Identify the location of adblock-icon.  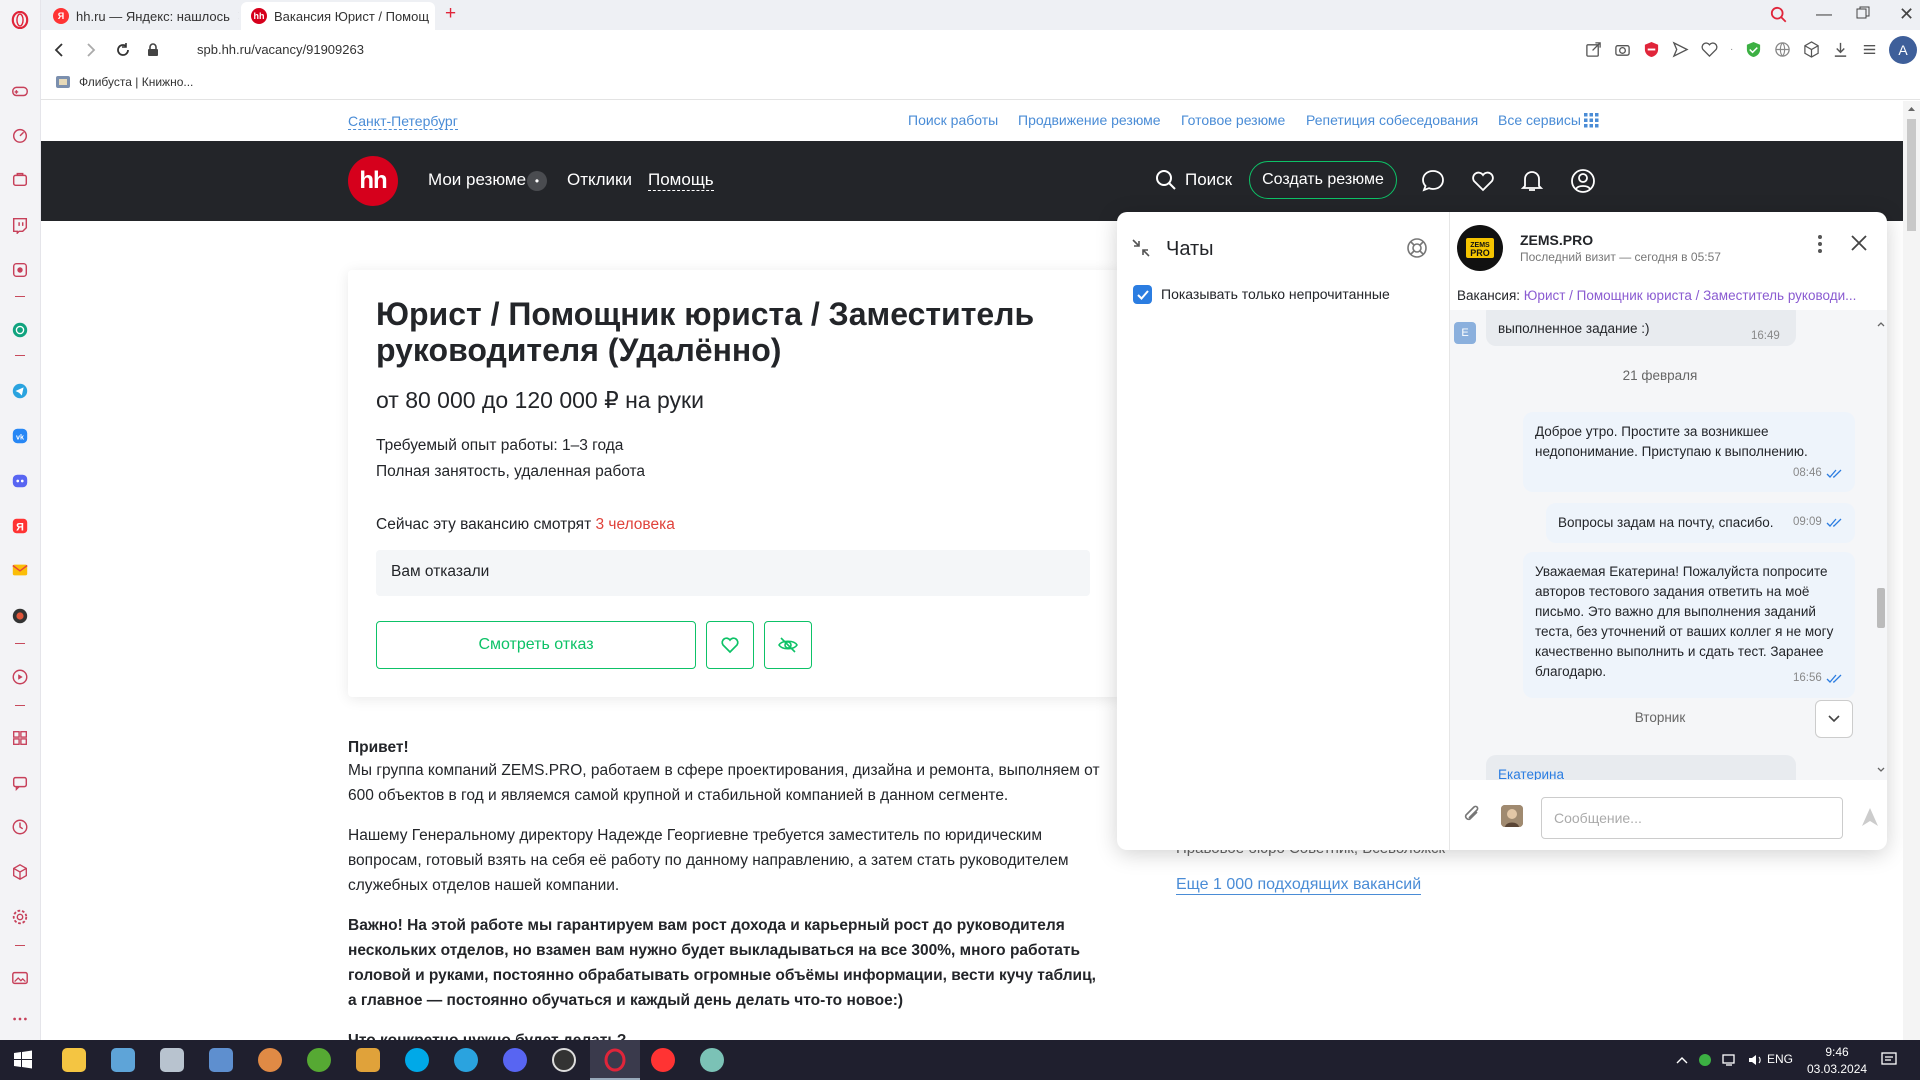
(1651, 49).